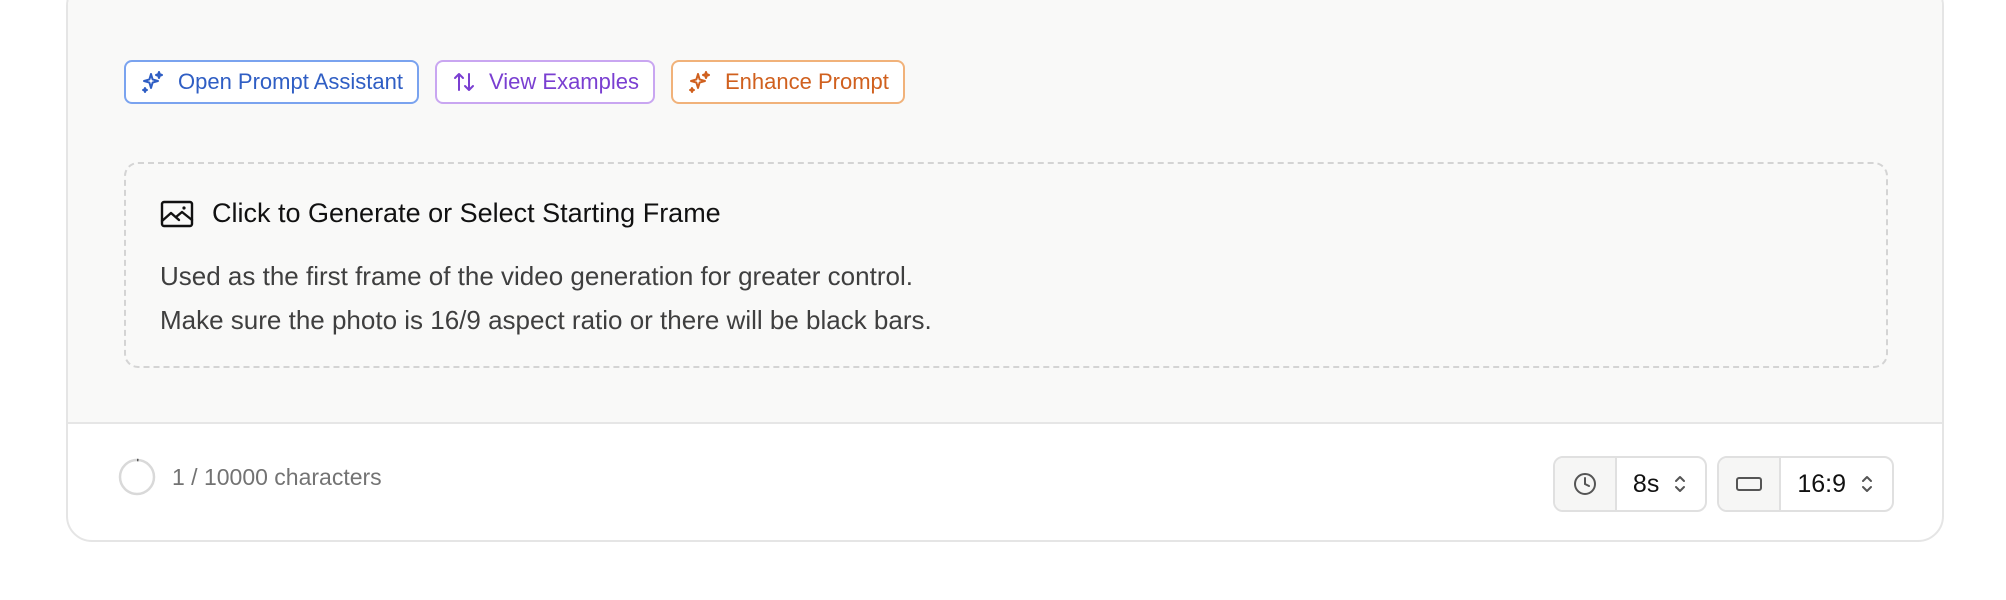 The image size is (2006, 600). What do you see at coordinates (1646, 483) in the screenshot?
I see `duration-value-text: 8s` at bounding box center [1646, 483].